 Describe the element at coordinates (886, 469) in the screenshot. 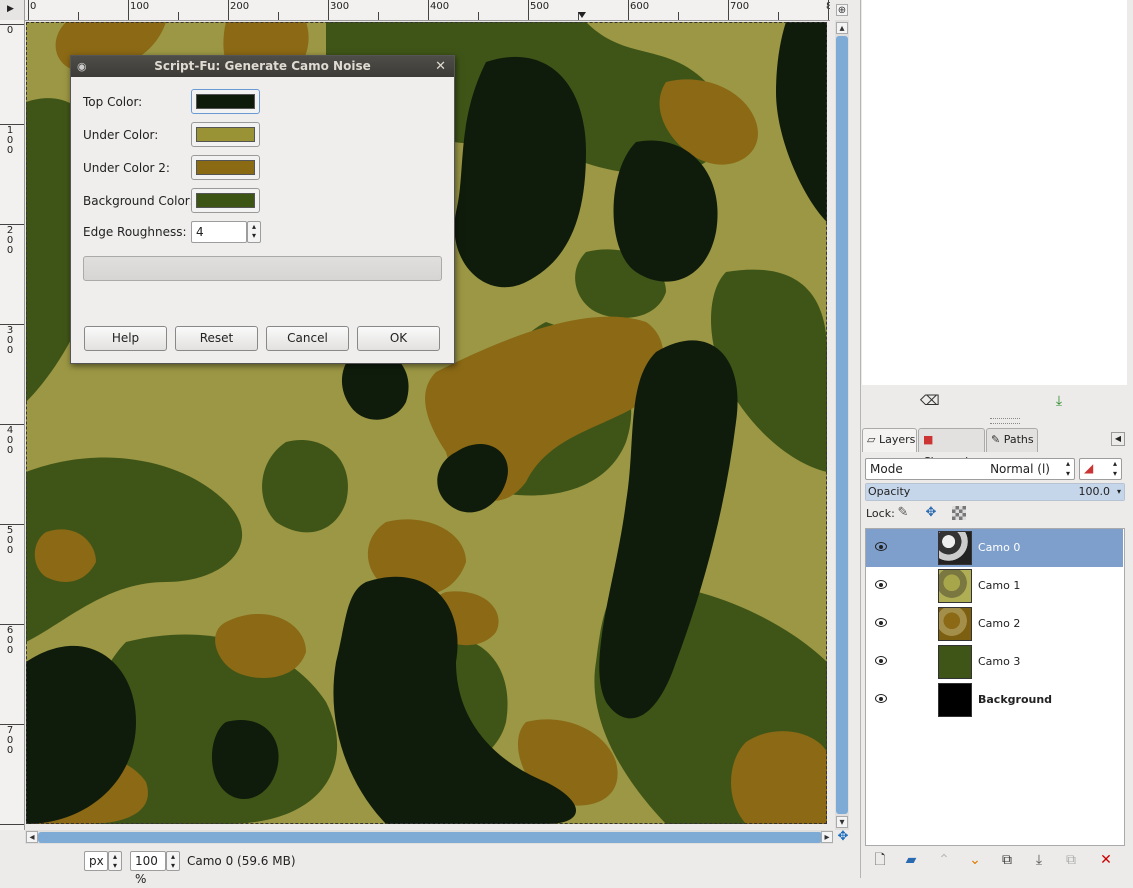

I see `mode-label: Mode` at that location.